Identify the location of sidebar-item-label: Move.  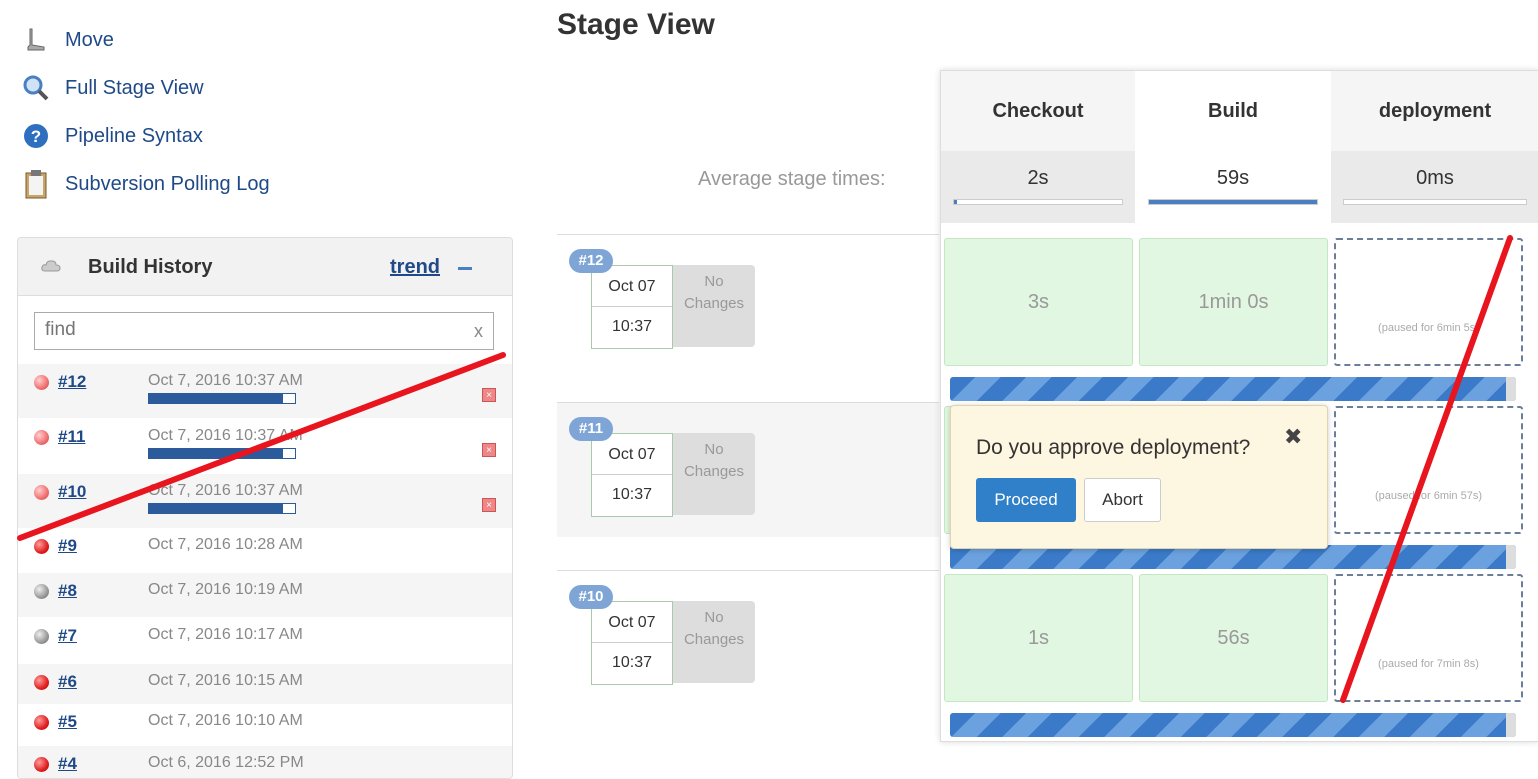
(89, 39).